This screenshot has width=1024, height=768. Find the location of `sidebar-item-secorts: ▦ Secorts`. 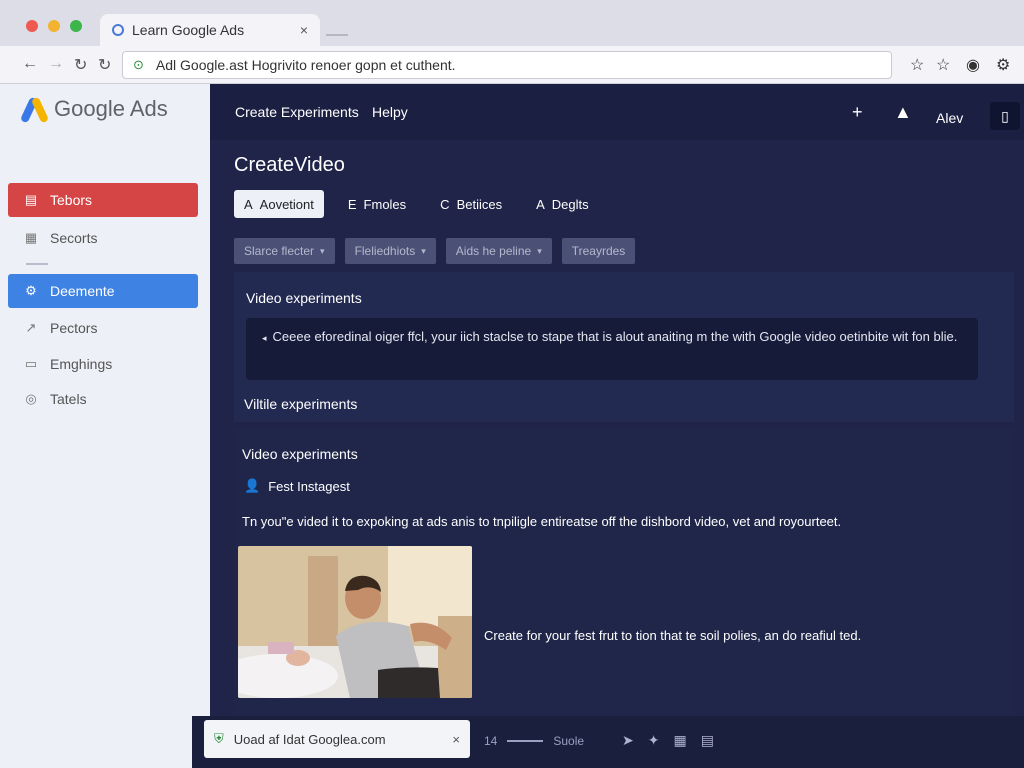

sidebar-item-secorts: ▦ Secorts is located at coordinates (103, 238).